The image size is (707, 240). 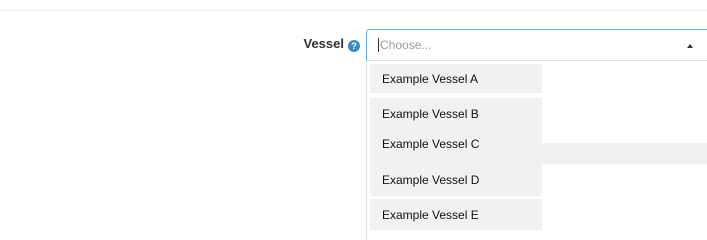 What do you see at coordinates (456, 113) in the screenshot?
I see `option-example-vessel-b: Example Vessel B` at bounding box center [456, 113].